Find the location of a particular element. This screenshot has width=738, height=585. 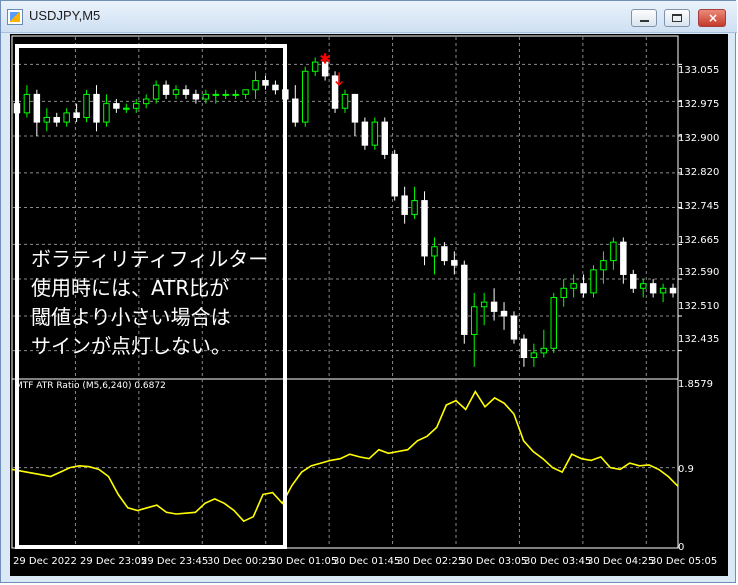

indicator-scale-label: 1.8579 is located at coordinates (695, 384).